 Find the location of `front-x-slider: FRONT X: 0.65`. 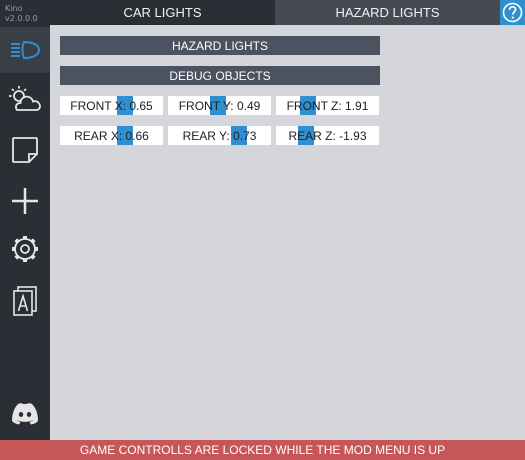

front-x-slider: FRONT X: 0.65 is located at coordinates (111, 105).